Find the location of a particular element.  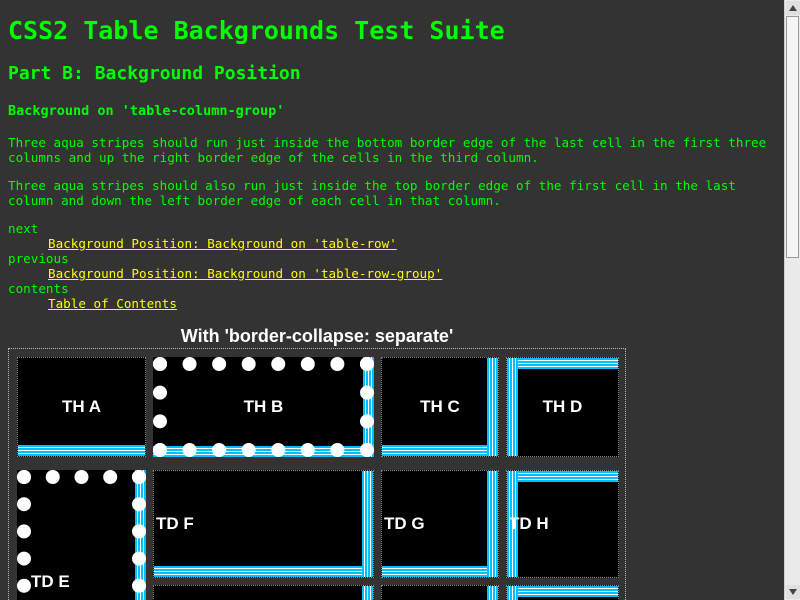

triangle-down-icon is located at coordinates (793, 592).